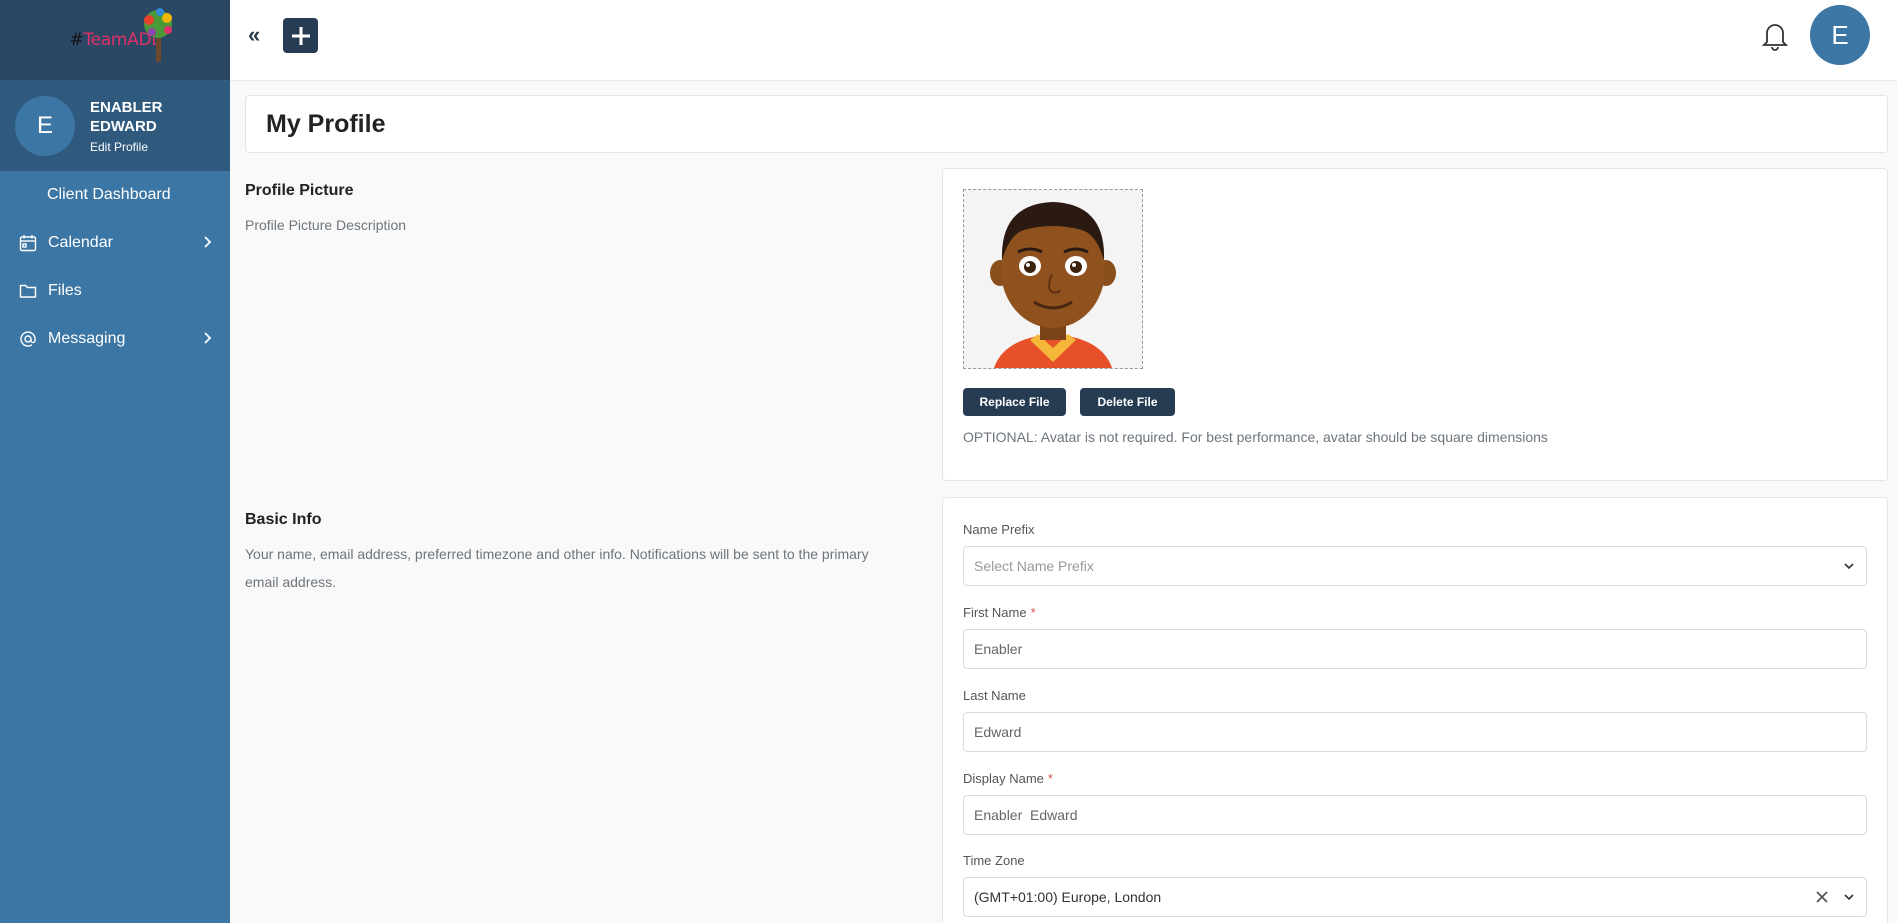 The width and height of the screenshot is (1897, 923). What do you see at coordinates (999, 529) in the screenshot?
I see `name-prefix-label: Name Prefix` at bounding box center [999, 529].